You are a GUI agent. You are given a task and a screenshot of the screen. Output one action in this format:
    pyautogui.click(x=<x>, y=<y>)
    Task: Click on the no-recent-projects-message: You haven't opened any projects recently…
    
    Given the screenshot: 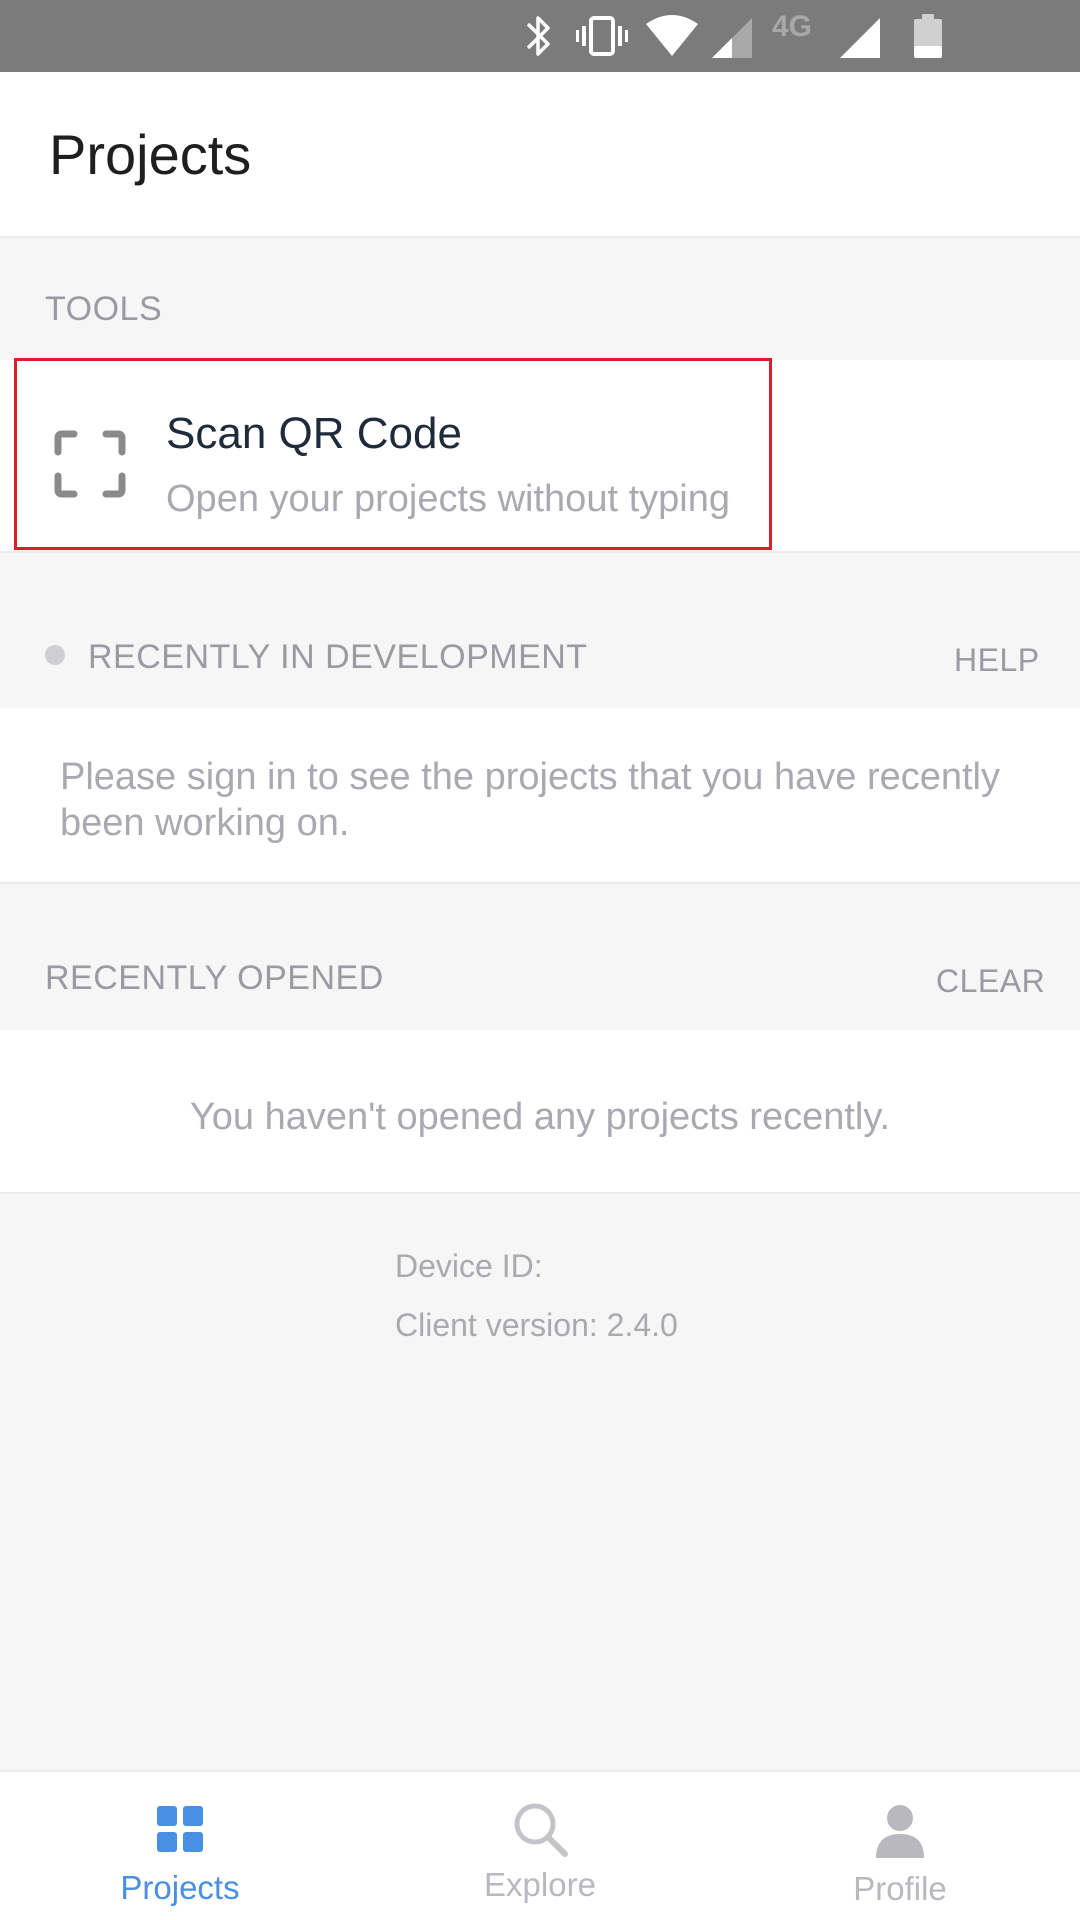 What is the action you would take?
    pyautogui.click(x=540, y=1117)
    